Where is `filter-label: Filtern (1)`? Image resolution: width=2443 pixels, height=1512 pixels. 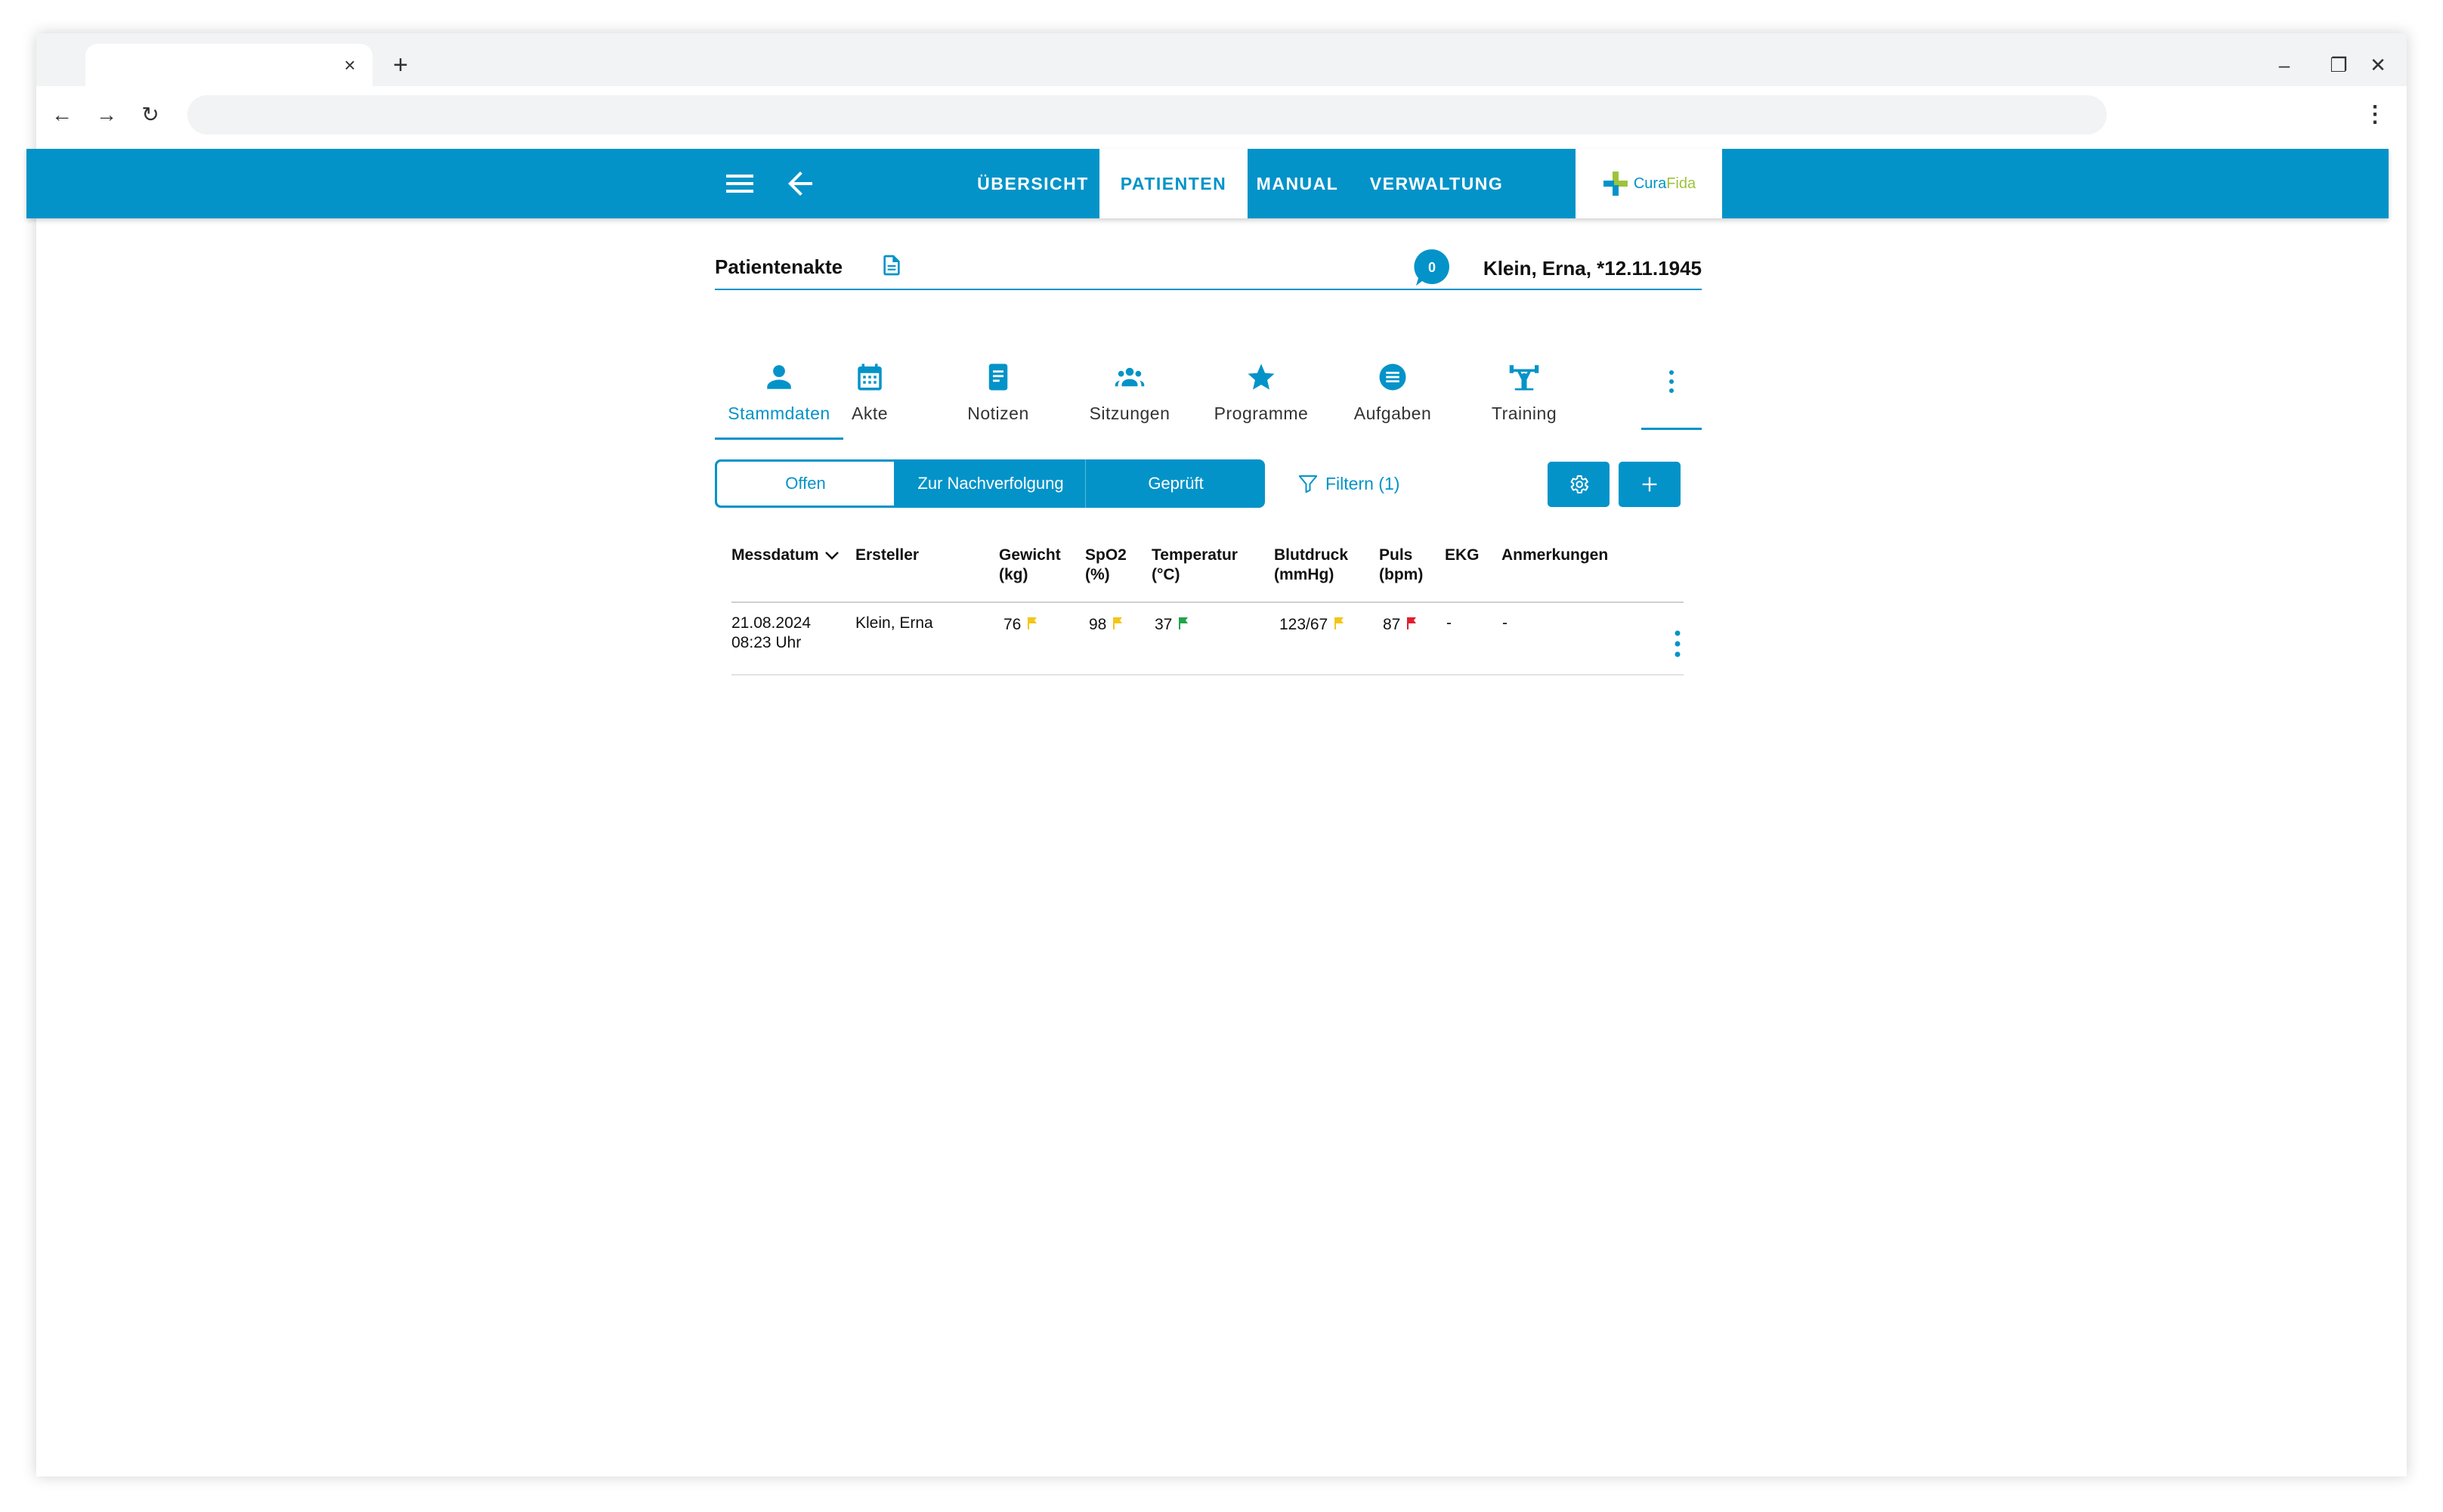
filter-label: Filtern (1) is located at coordinates (1362, 483).